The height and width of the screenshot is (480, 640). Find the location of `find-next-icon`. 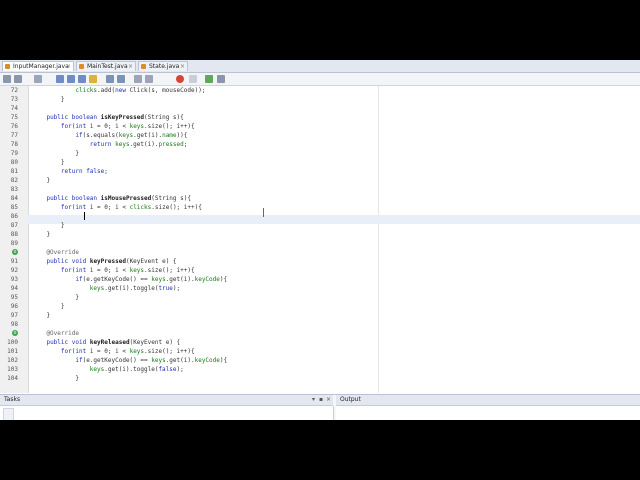

find-next-icon is located at coordinates (82, 79).